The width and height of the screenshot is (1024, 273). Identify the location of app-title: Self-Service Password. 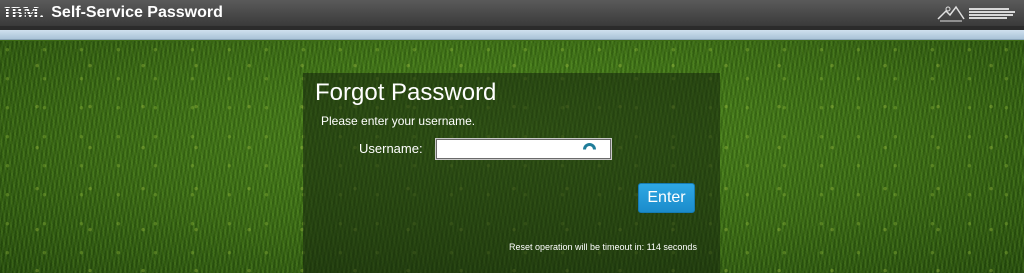
(137, 12).